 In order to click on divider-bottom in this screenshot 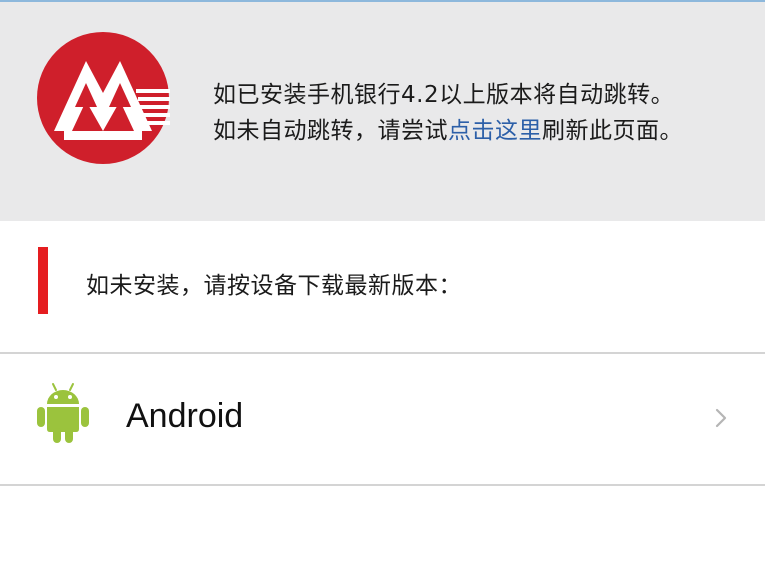, I will do `click(382, 485)`.